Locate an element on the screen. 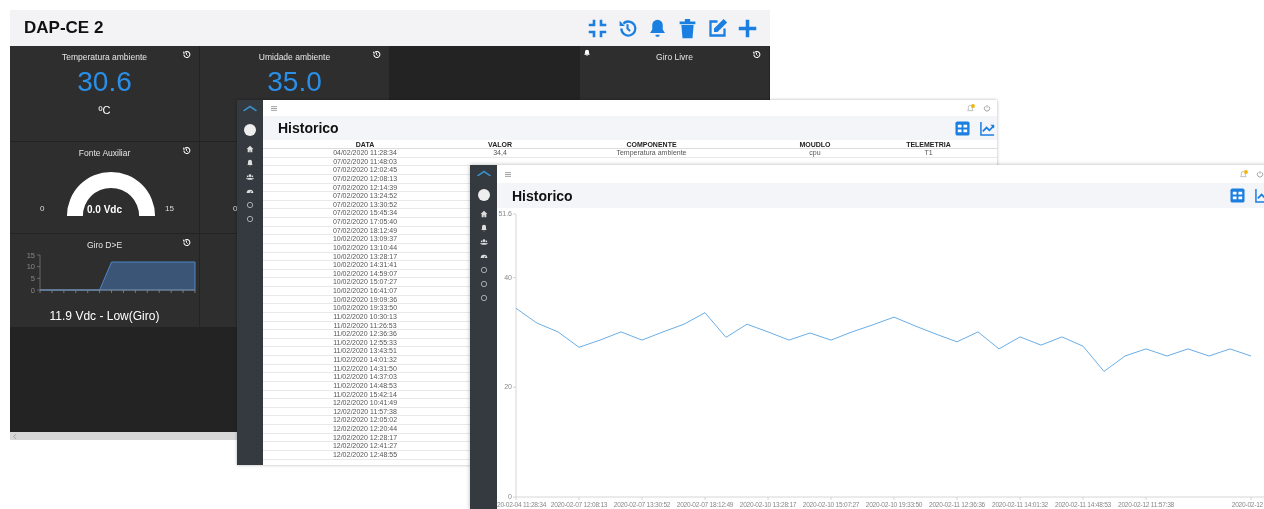 This screenshot has width=1264, height=509. reading-value: 30.6 is located at coordinates (104, 82).